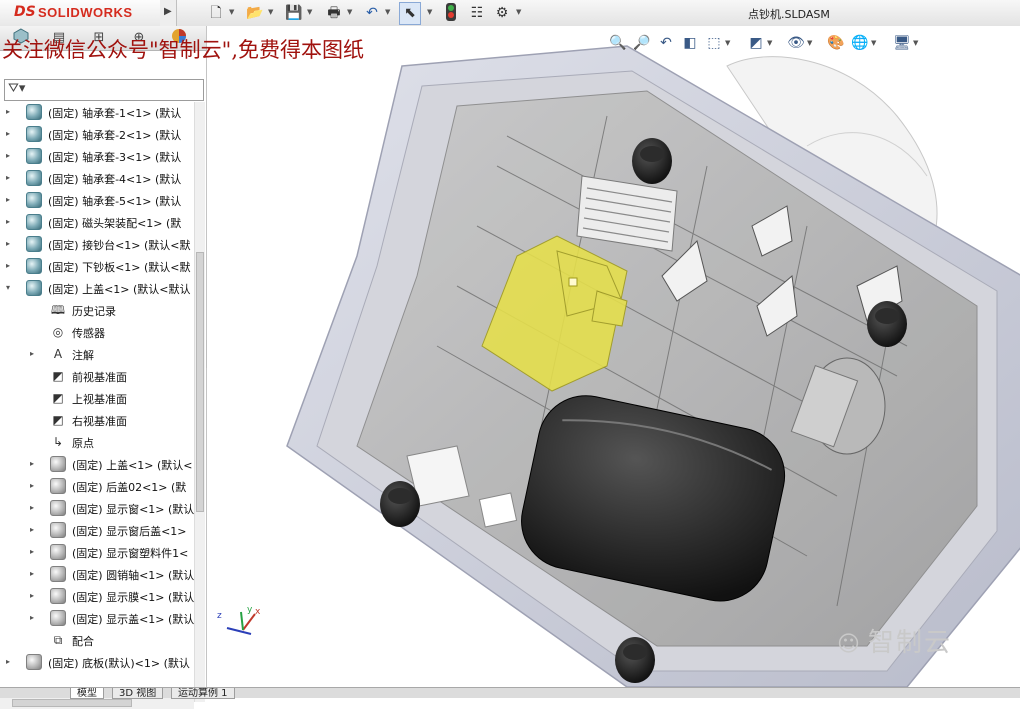 The height and width of the screenshot is (709, 1020). I want to click on tab-motion-study: 运动算例 1, so click(203, 693).